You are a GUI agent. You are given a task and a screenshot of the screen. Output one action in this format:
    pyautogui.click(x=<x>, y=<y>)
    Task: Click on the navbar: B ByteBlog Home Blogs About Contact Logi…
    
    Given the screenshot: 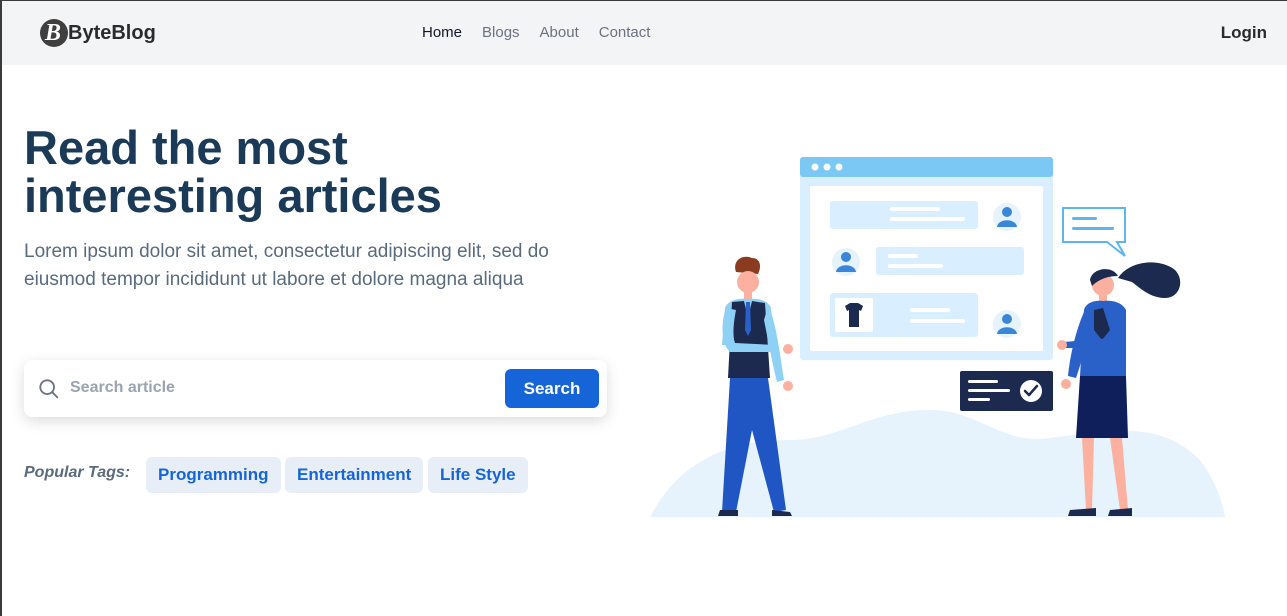 What is the action you would take?
    pyautogui.click(x=644, y=33)
    